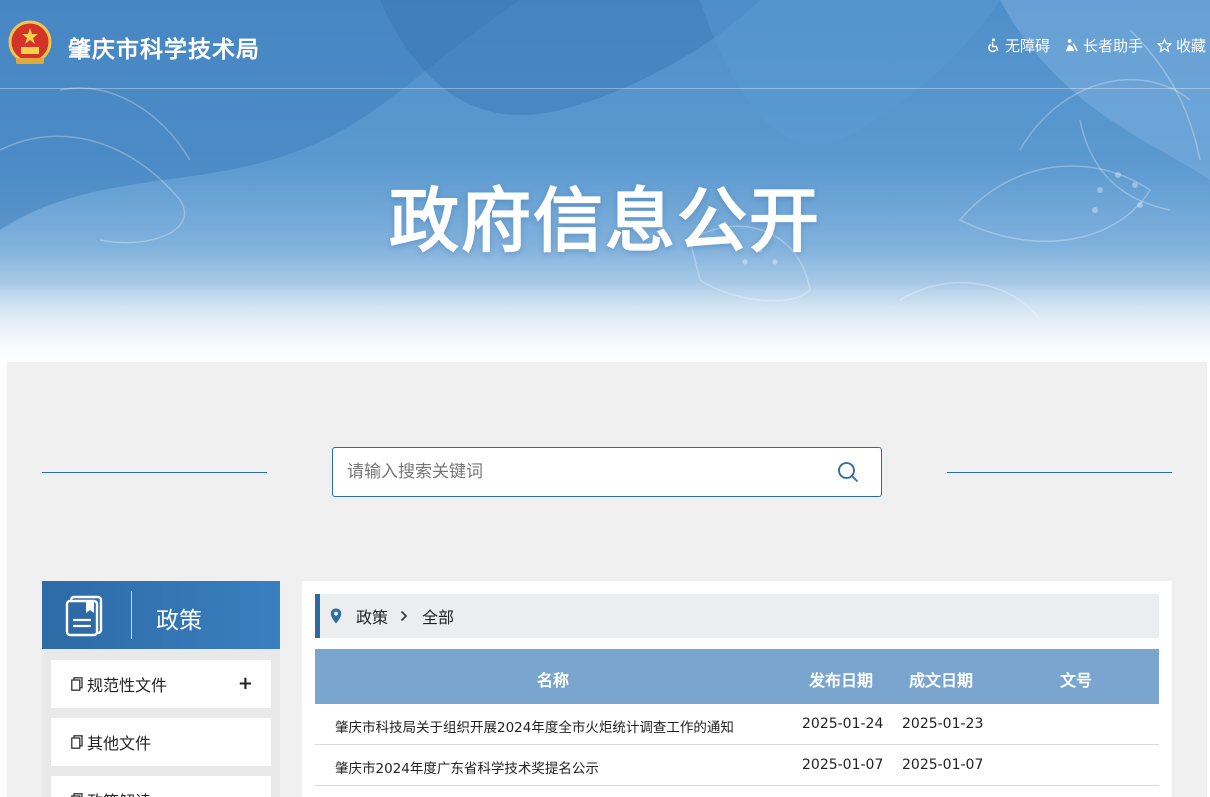 This screenshot has width=1210, height=797. Describe the element at coordinates (119, 743) in the screenshot. I see `sidebar-item-label: 其他文件` at that location.